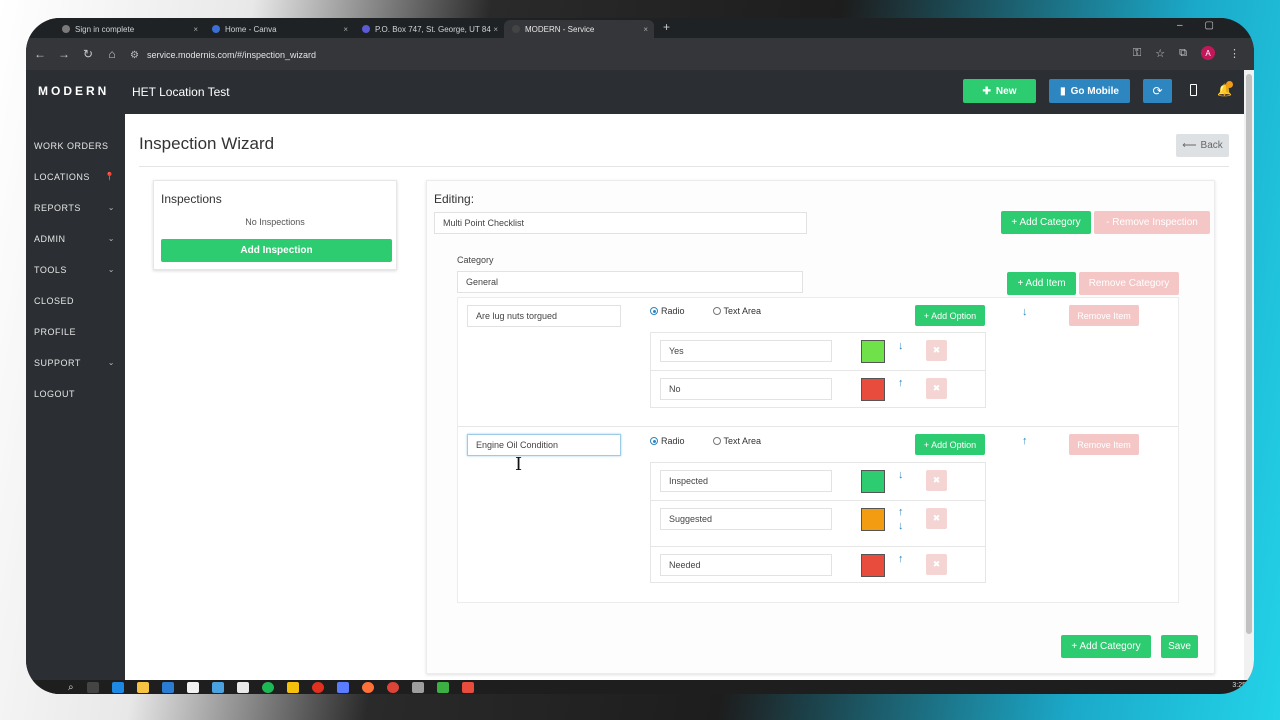 The height and width of the screenshot is (720, 1280). Describe the element at coordinates (217, 687) in the screenshot. I see `calculator-icon` at that location.